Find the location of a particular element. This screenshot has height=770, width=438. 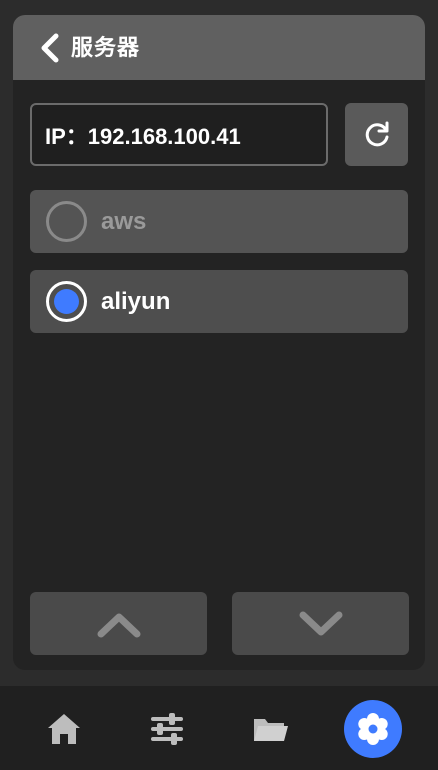

radio-selected is located at coordinates (66, 301).